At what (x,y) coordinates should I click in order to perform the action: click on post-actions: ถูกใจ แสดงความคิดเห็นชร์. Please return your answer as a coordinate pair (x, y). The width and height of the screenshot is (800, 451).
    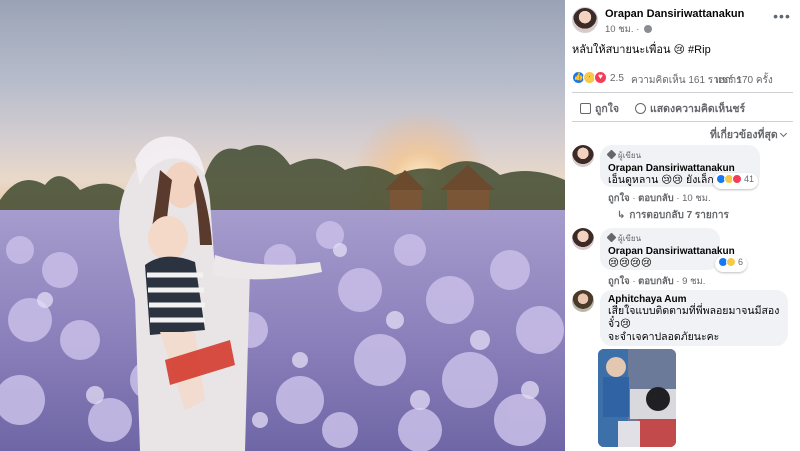
    Looking at the image, I should click on (682, 108).